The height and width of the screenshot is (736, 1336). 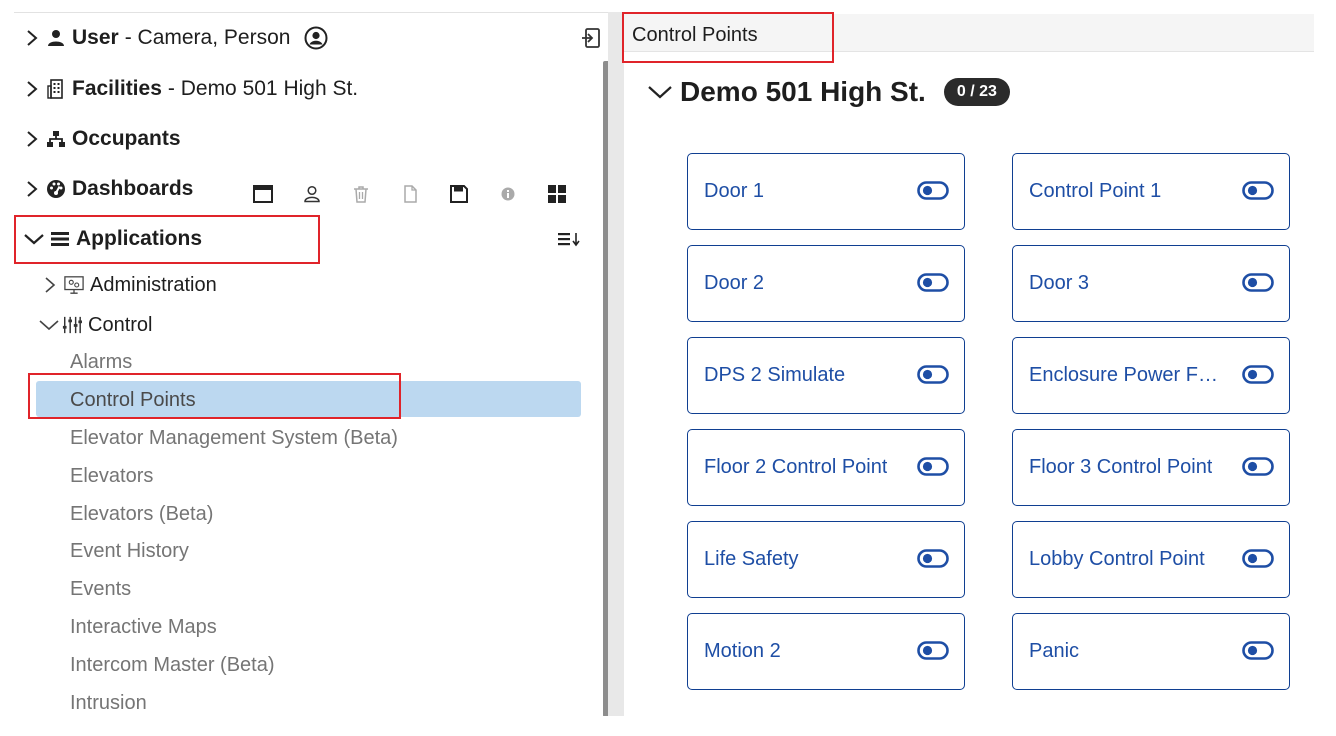 I want to click on control-point-label: Floor 3 Control Point, so click(x=1121, y=467).